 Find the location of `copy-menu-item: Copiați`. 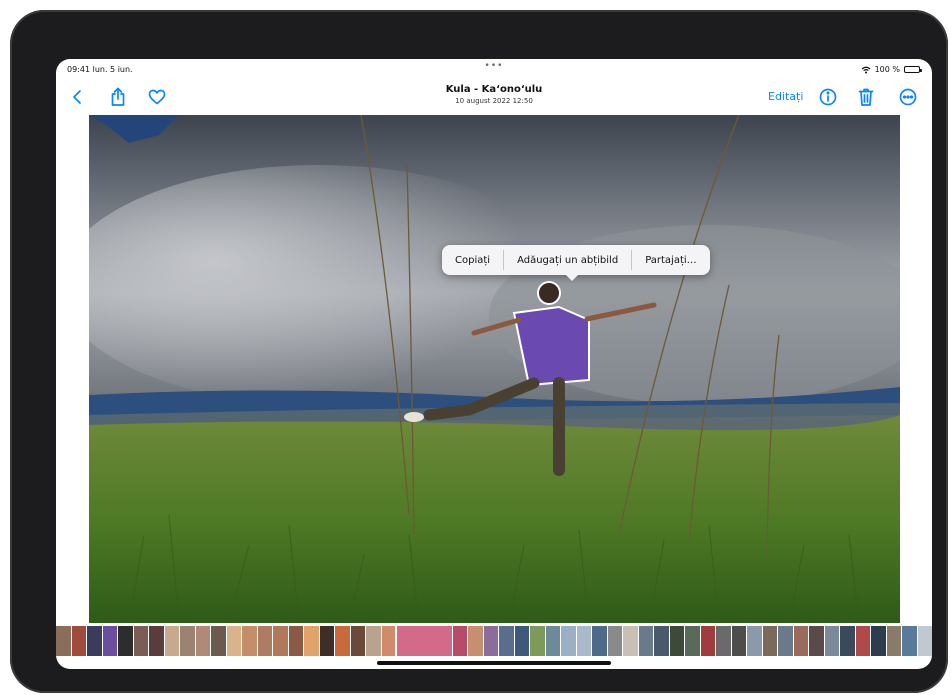

copy-menu-item: Copiați is located at coordinates (472, 260).